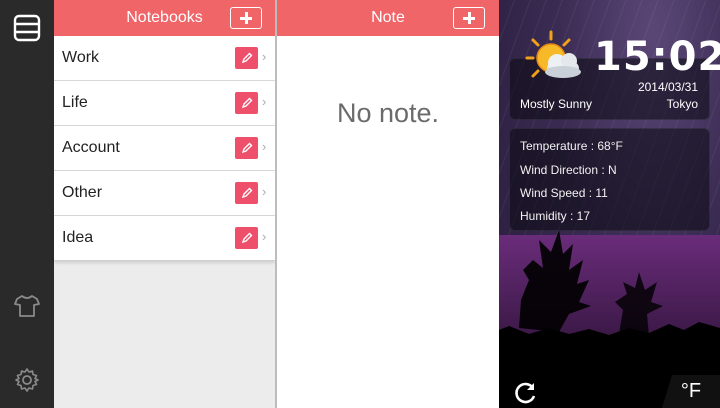 The width and height of the screenshot is (720, 408). Describe the element at coordinates (691, 391) in the screenshot. I see `temperature-unit-button: °F` at that location.